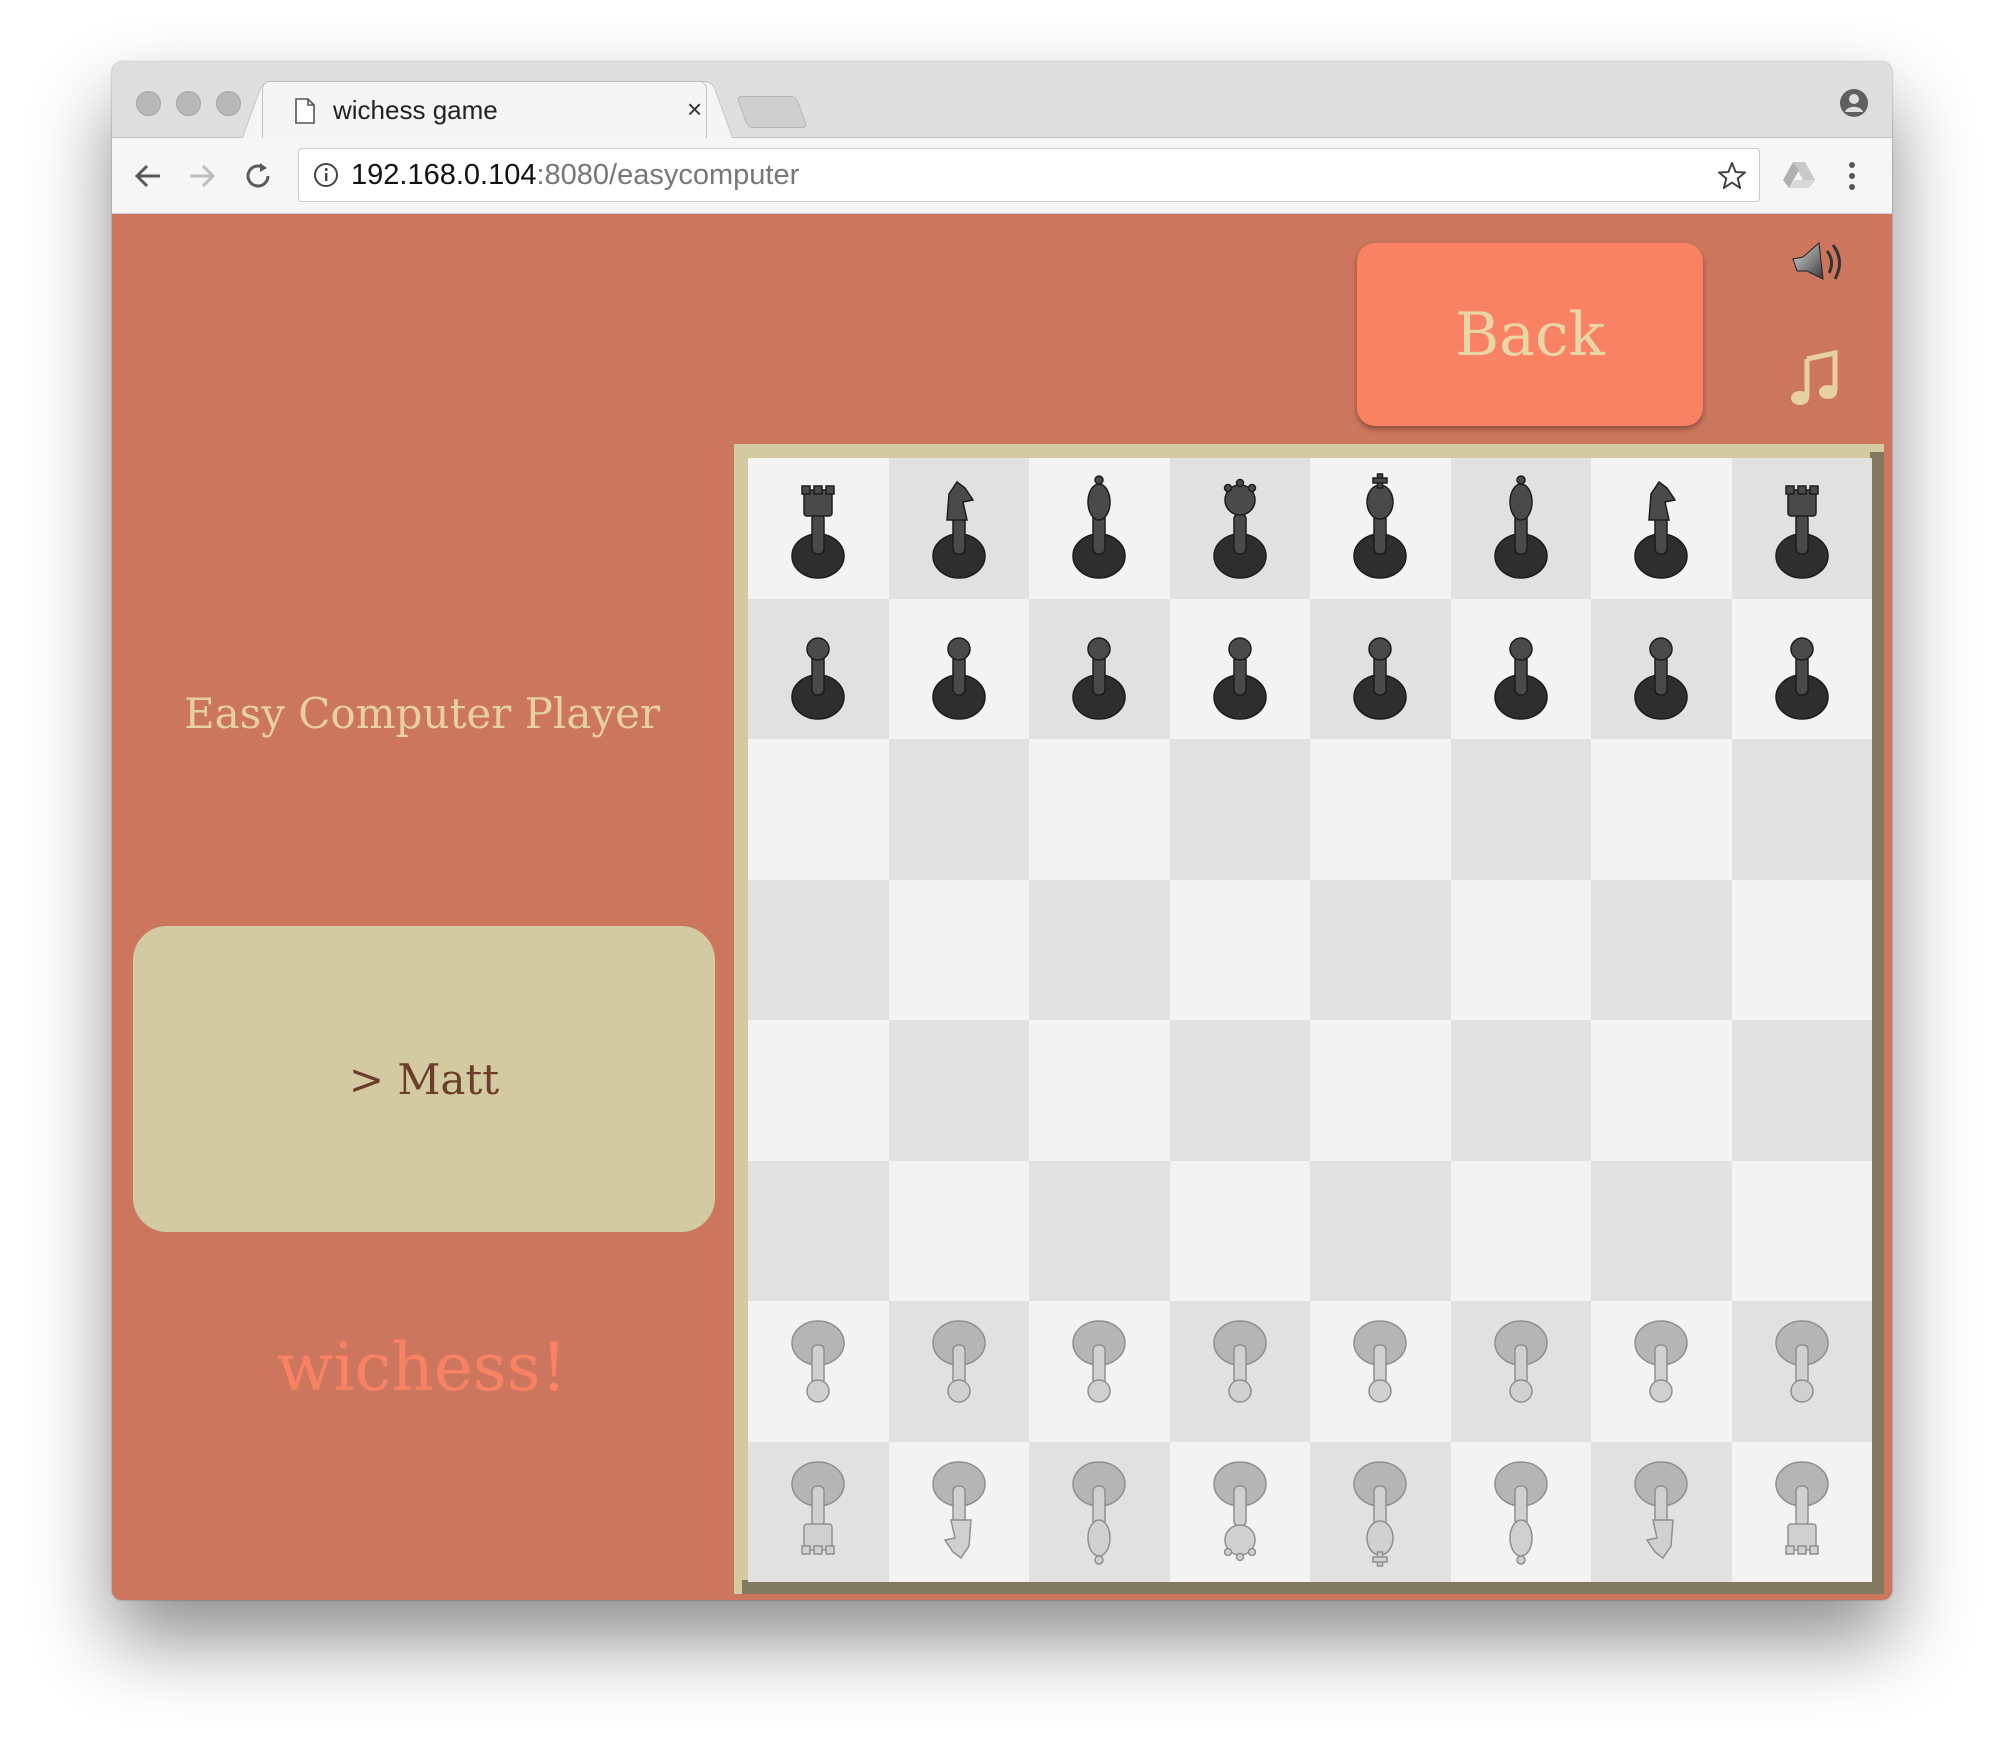  Describe the element at coordinates (694, 109) in the screenshot. I see `tab-close-icon: ×` at that location.